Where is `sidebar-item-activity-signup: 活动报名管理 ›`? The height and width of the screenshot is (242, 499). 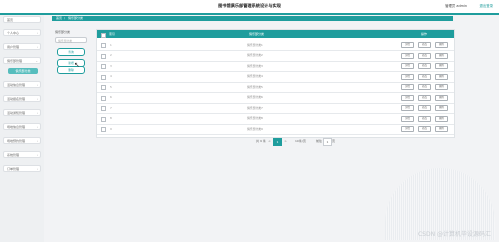
sidebar-item-activity-signup: 活动报名管理 › is located at coordinates (22, 98).